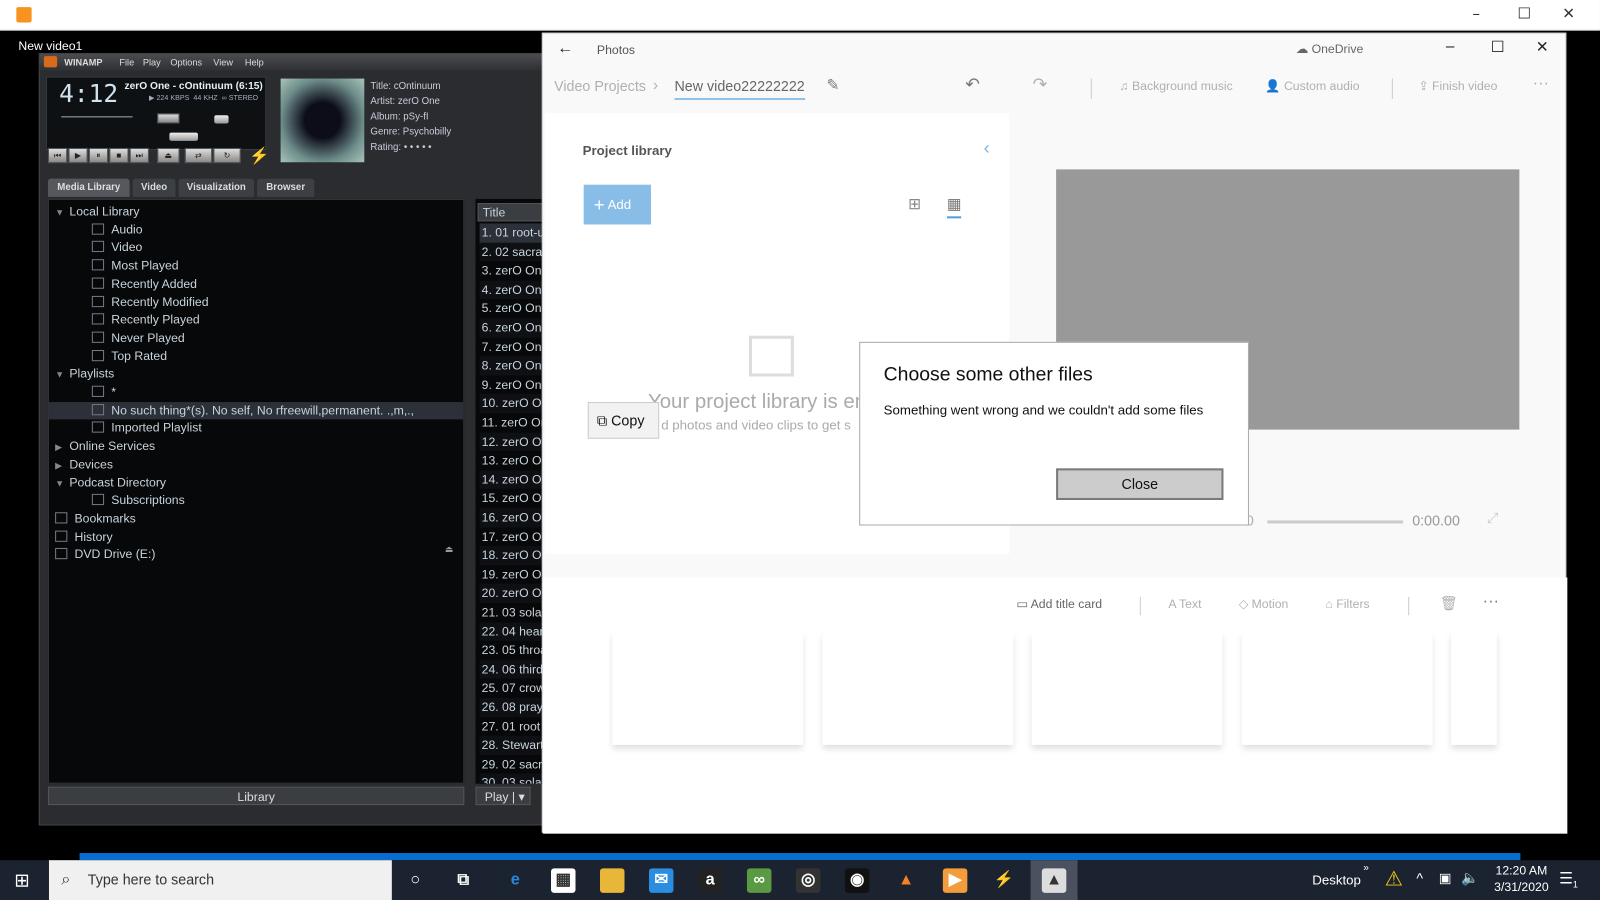  I want to click on collapse-chevron-icon: ‹, so click(987, 148).